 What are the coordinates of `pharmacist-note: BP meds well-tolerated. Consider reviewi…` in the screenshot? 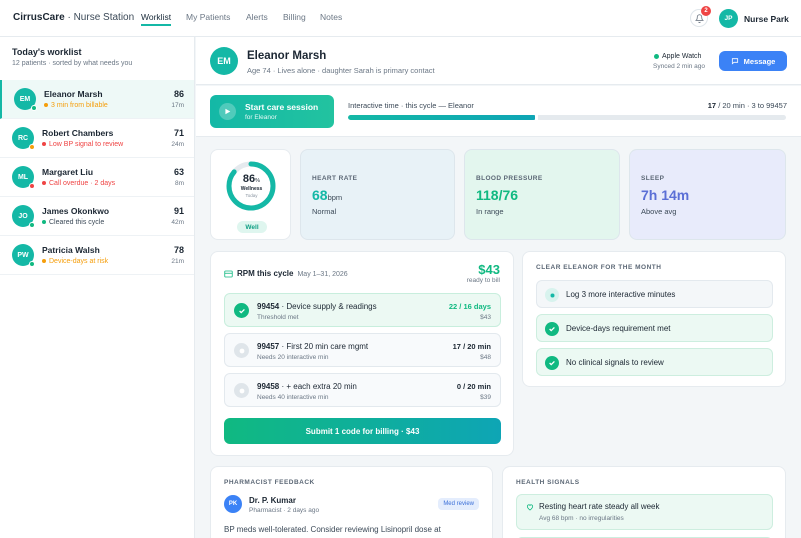 It's located at (332, 529).